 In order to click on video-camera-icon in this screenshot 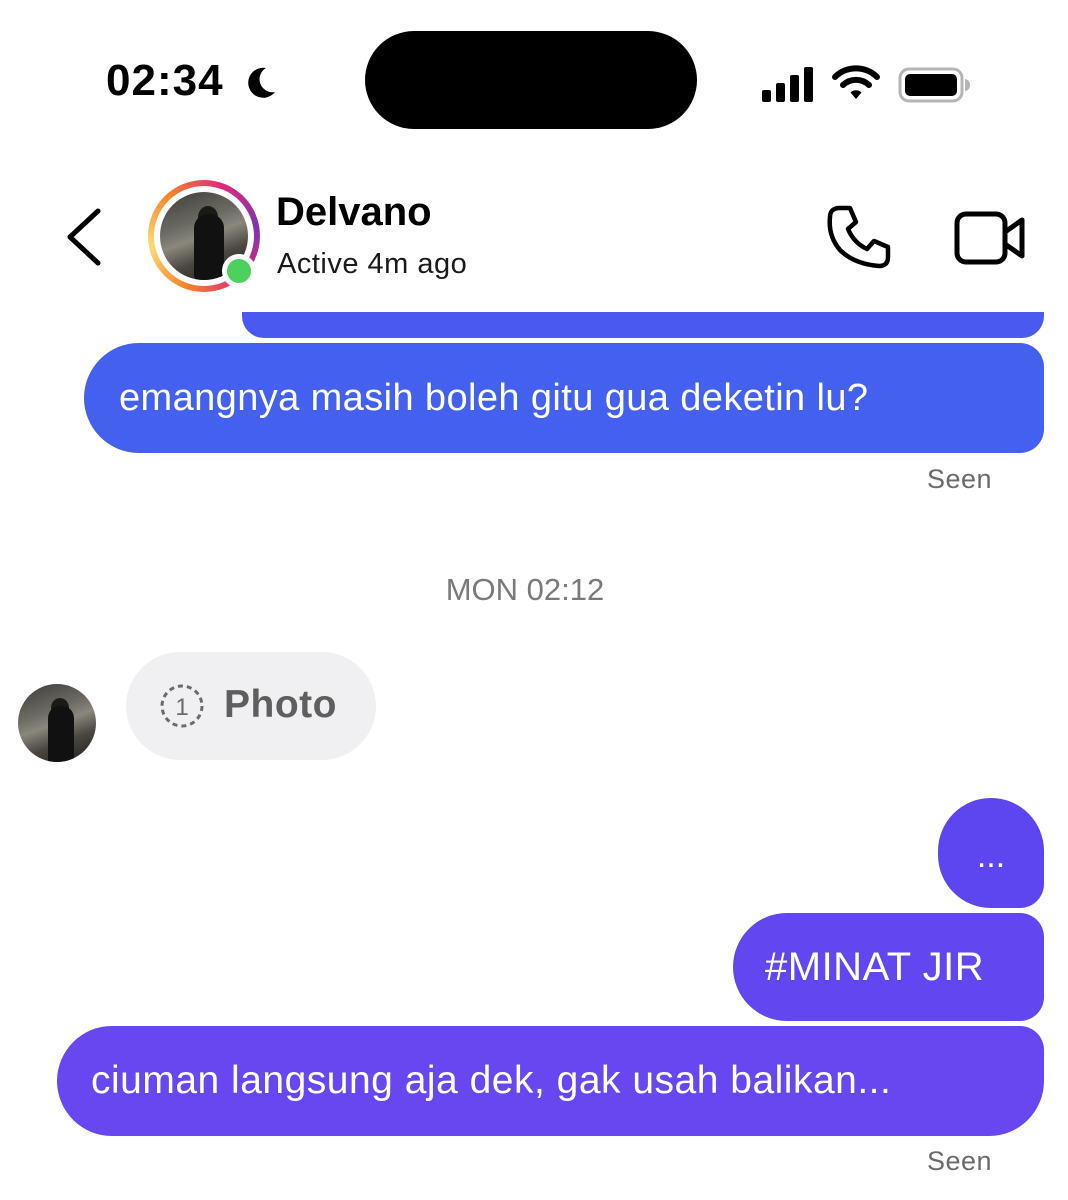, I will do `click(990, 238)`.